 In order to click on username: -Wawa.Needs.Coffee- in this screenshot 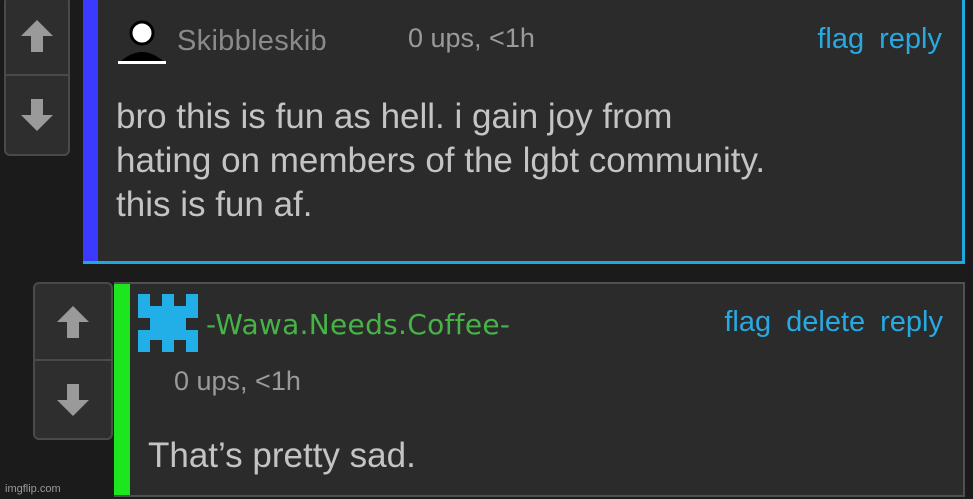, I will do `click(358, 324)`.